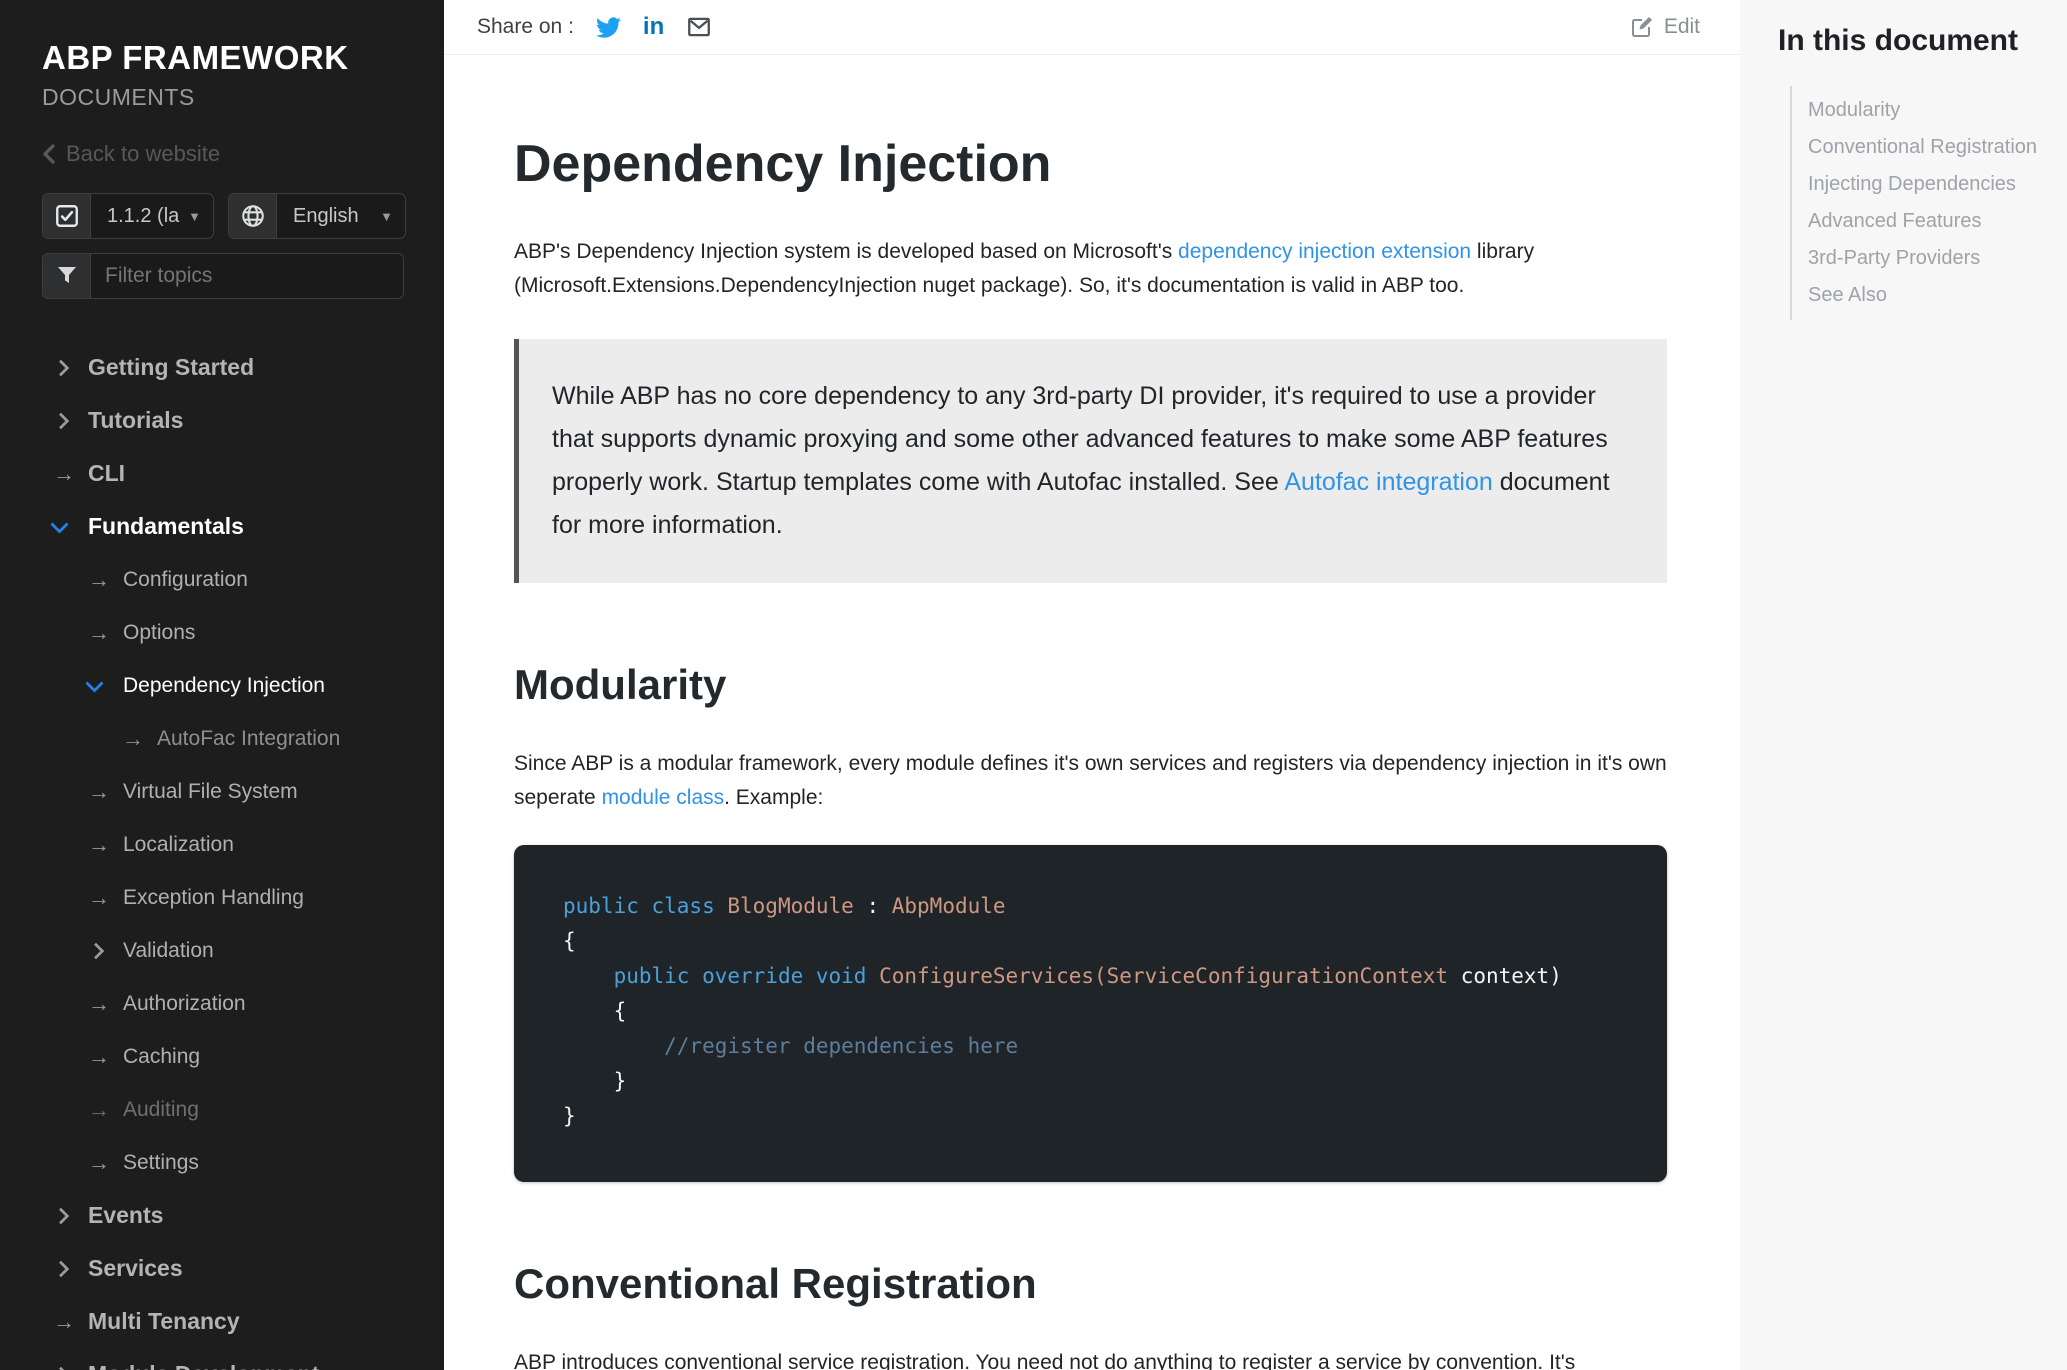 Image resolution: width=2067 pixels, height=1370 pixels. What do you see at coordinates (67, 216) in the screenshot?
I see `checkbox-icon` at bounding box center [67, 216].